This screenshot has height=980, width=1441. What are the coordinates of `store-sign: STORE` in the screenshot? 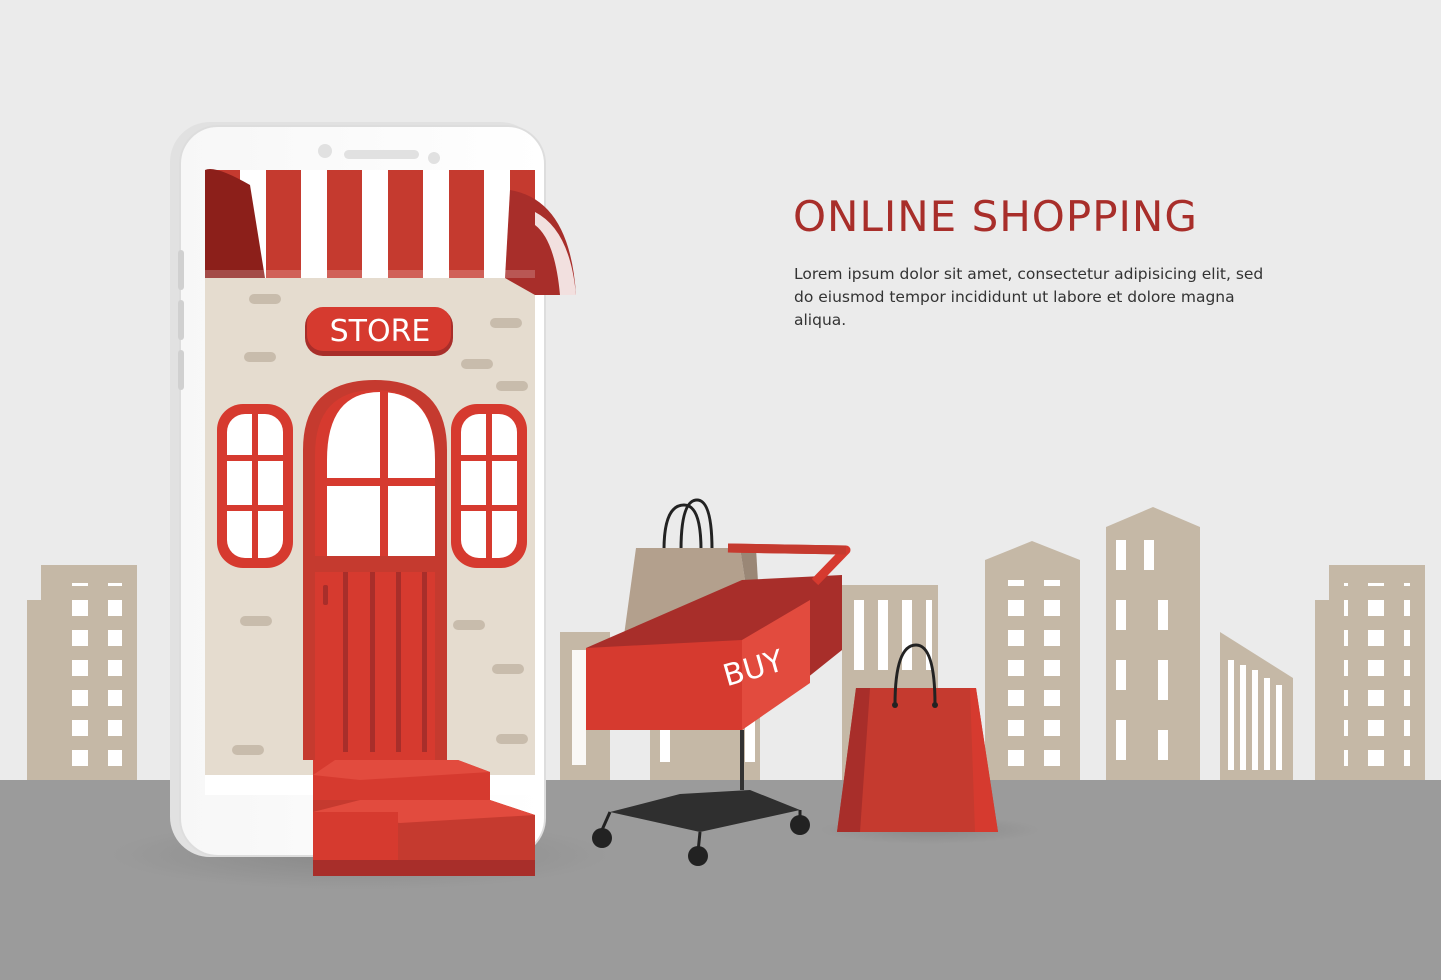 It's located at (379, 331).